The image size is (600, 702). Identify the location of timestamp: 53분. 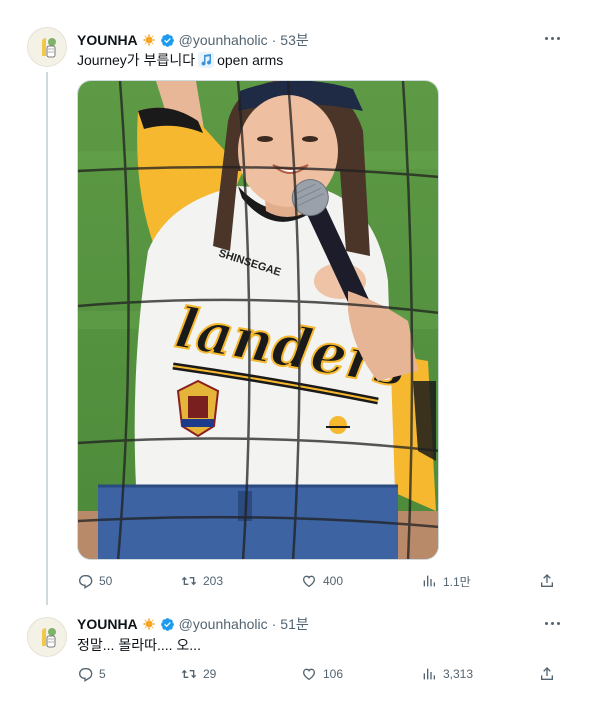
(294, 40).